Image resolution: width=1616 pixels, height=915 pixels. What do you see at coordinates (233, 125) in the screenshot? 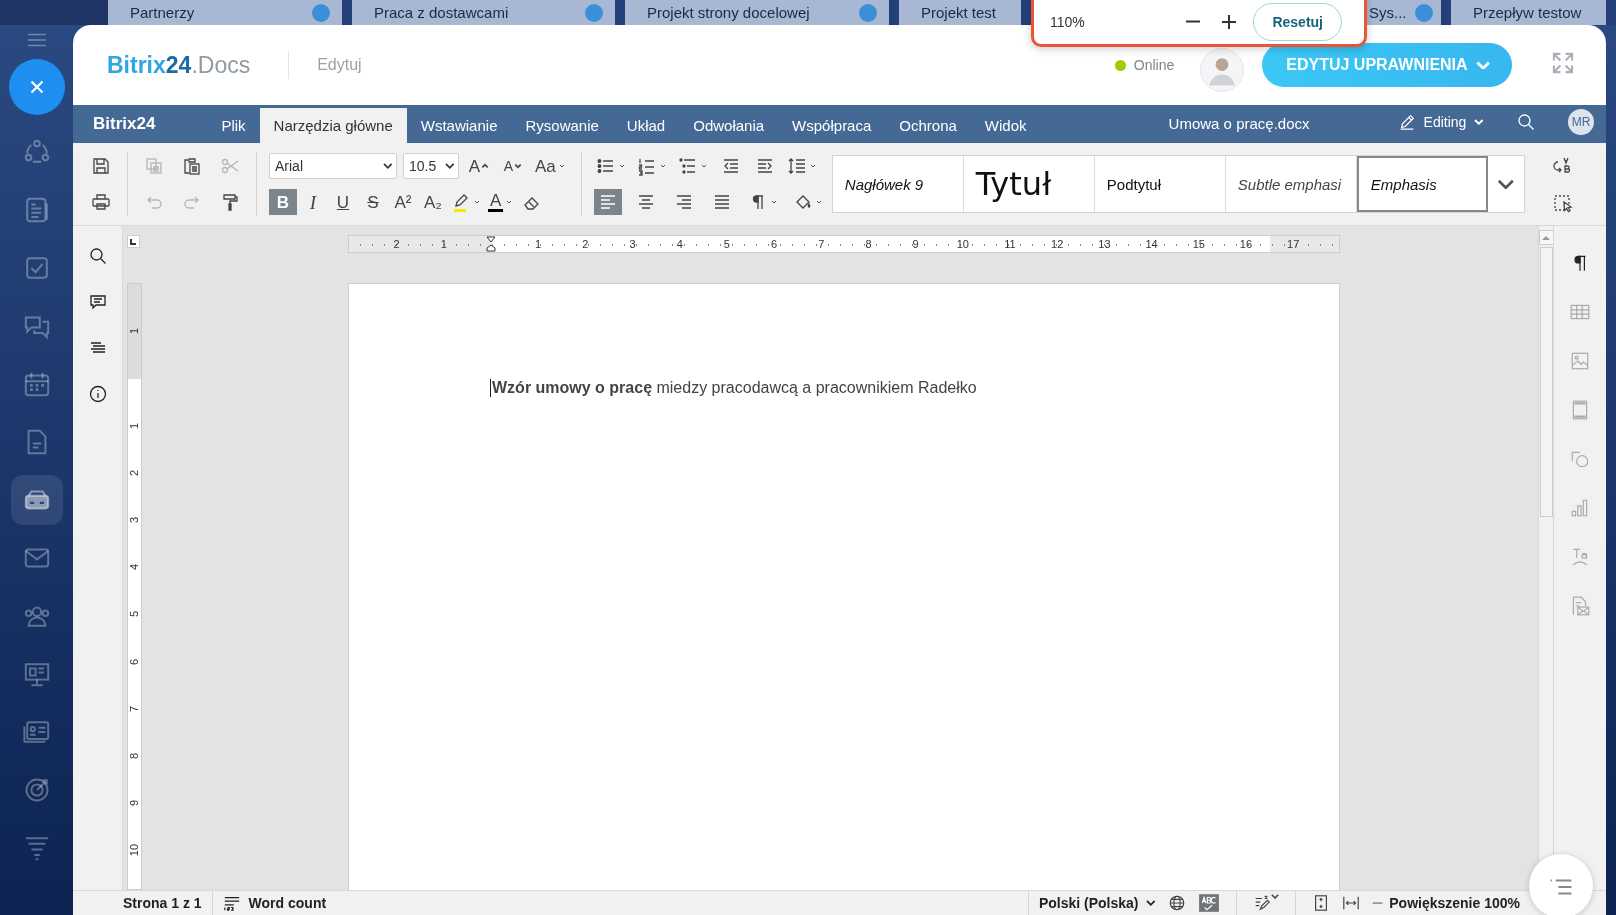
I see `menu-tab: Plik` at bounding box center [233, 125].